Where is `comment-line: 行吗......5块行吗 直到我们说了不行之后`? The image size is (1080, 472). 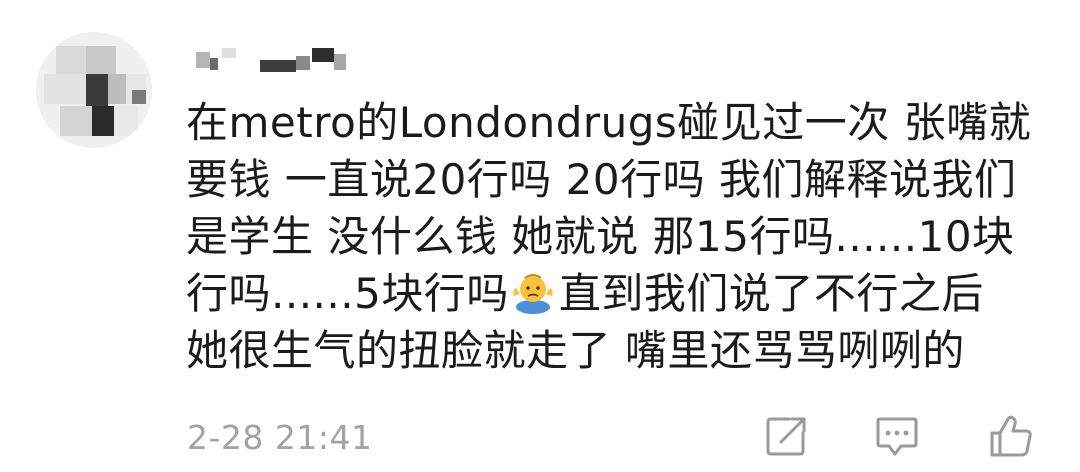
comment-line: 行吗......5块行吗 直到我们说了不行之后 is located at coordinates (616, 293).